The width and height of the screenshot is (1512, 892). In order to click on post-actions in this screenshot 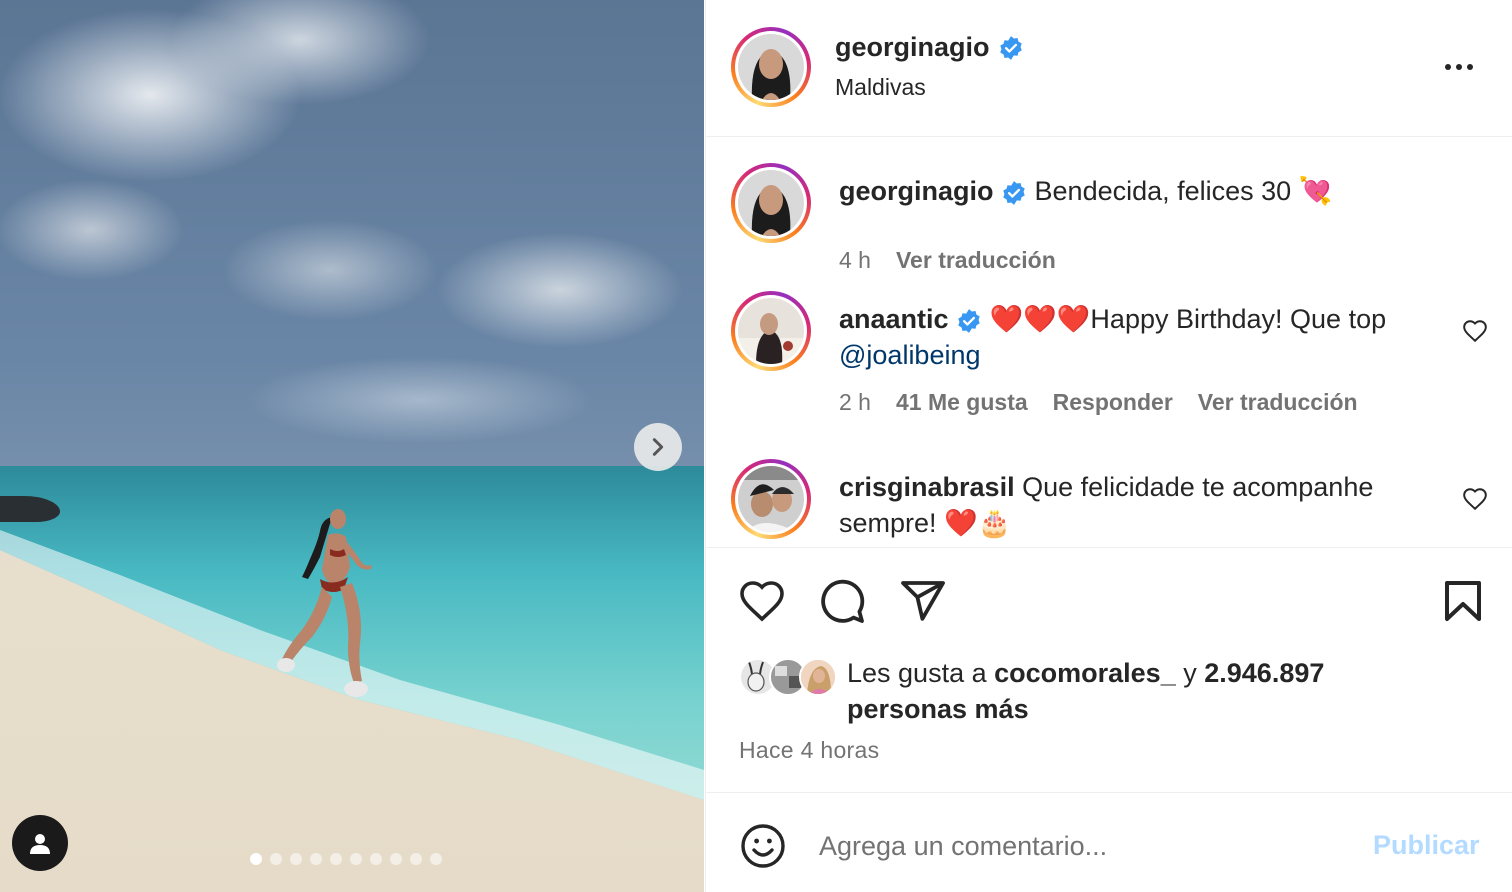, I will do `click(1109, 599)`.